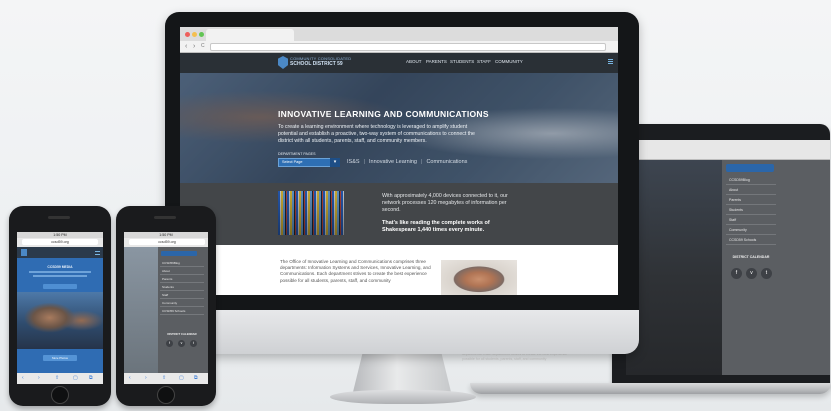 The image size is (831, 411). What do you see at coordinates (436, 61) in the screenshot?
I see `nav-parents: PARENTS` at bounding box center [436, 61].